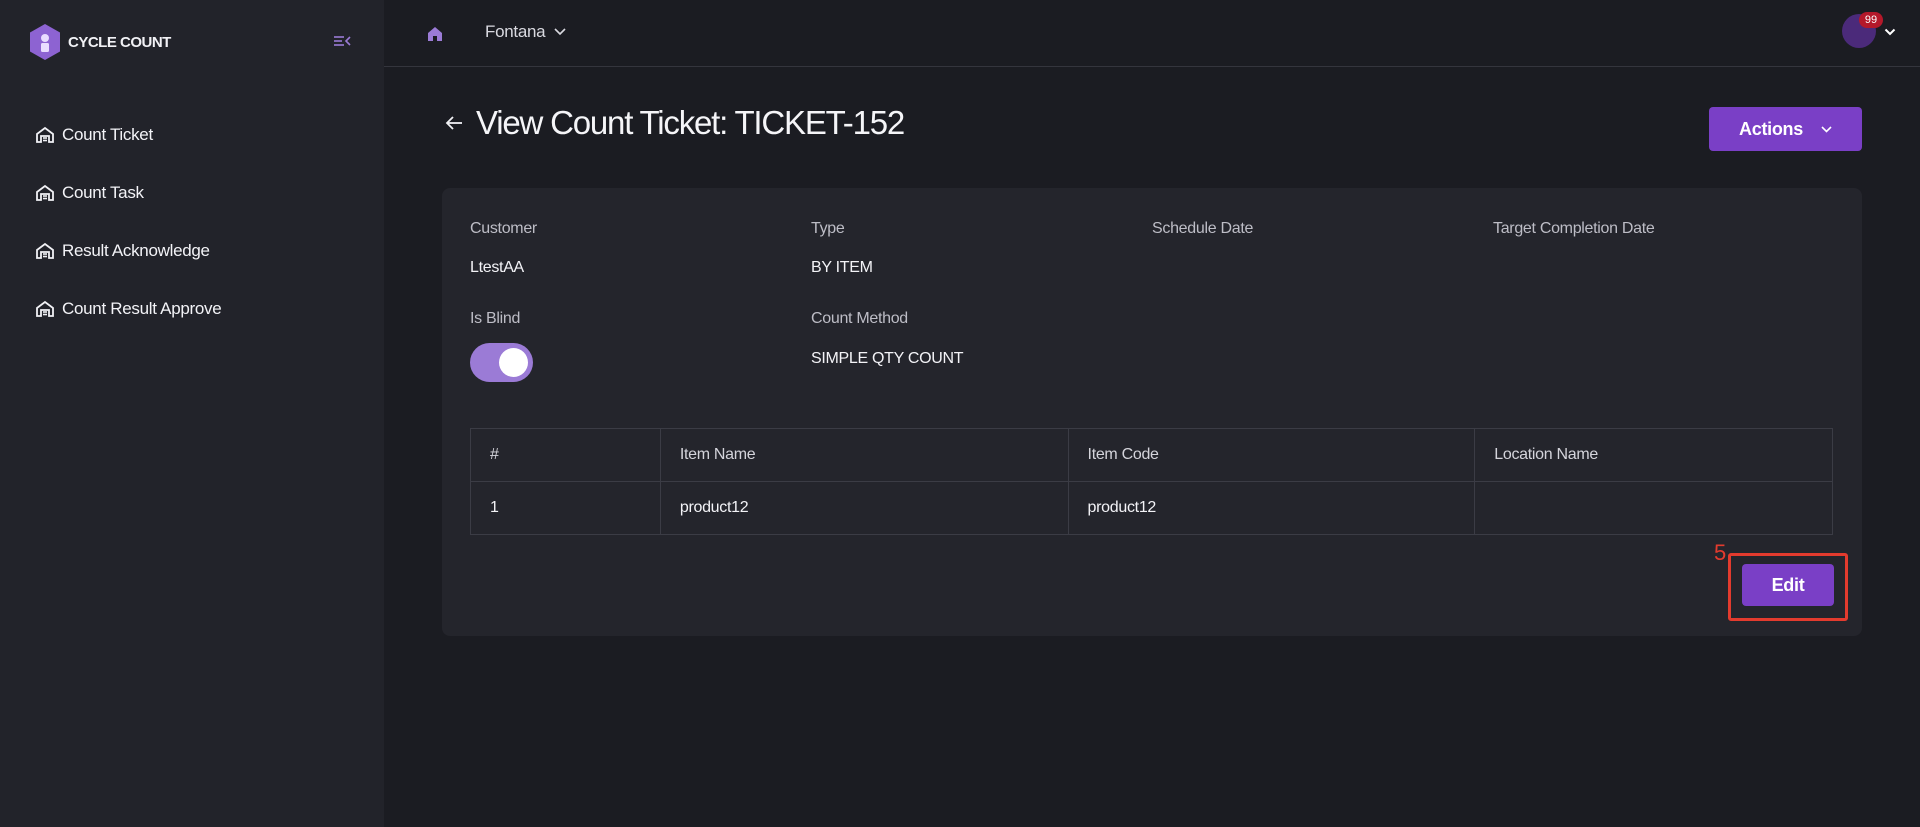 The width and height of the screenshot is (1920, 827). I want to click on column-header-number: #, so click(565, 455).